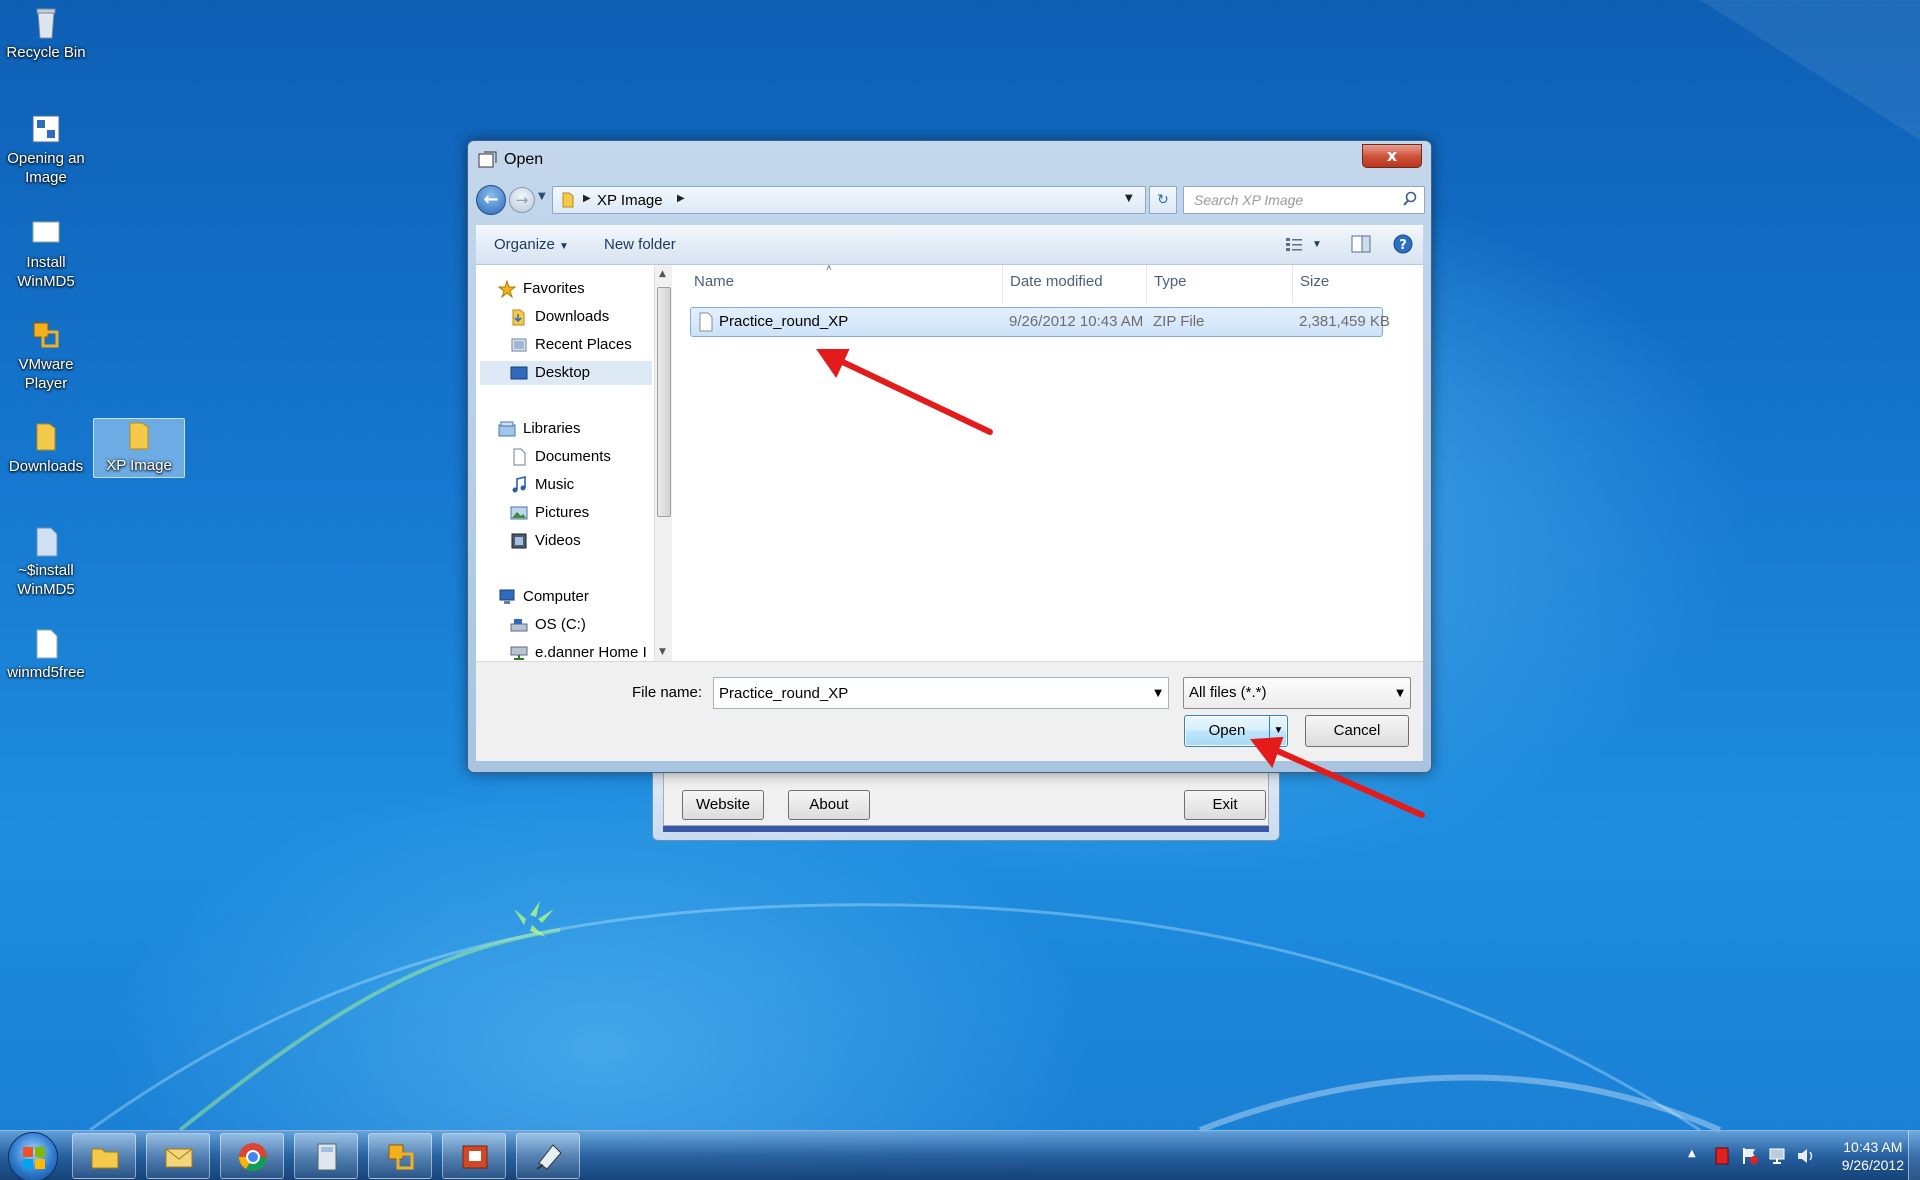  I want to click on desktop-icon-install-temp: ~$install WinMD5, so click(46, 561).